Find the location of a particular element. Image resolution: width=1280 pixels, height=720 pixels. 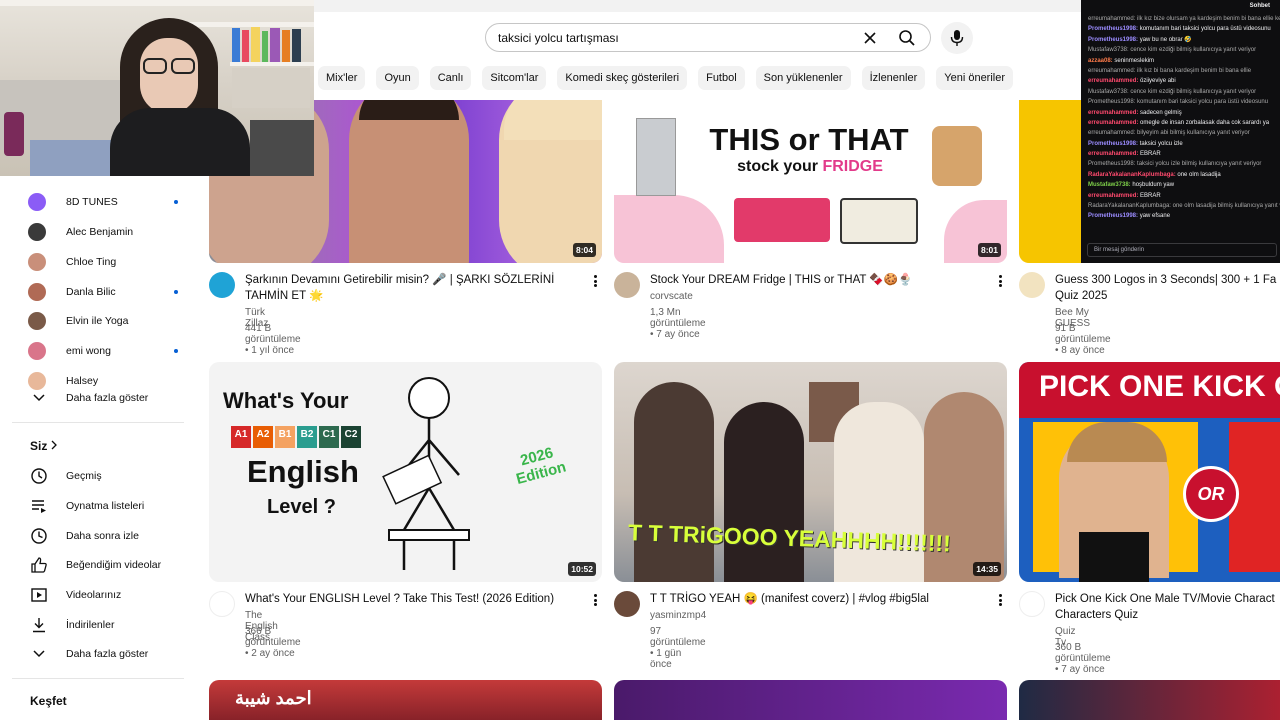

filter-chip: Sitcom'lar is located at coordinates (514, 78).